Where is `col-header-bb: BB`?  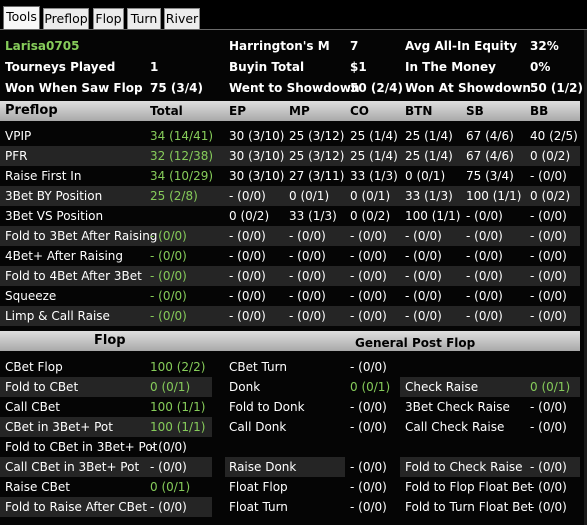
col-header-bb: BB is located at coordinates (539, 111).